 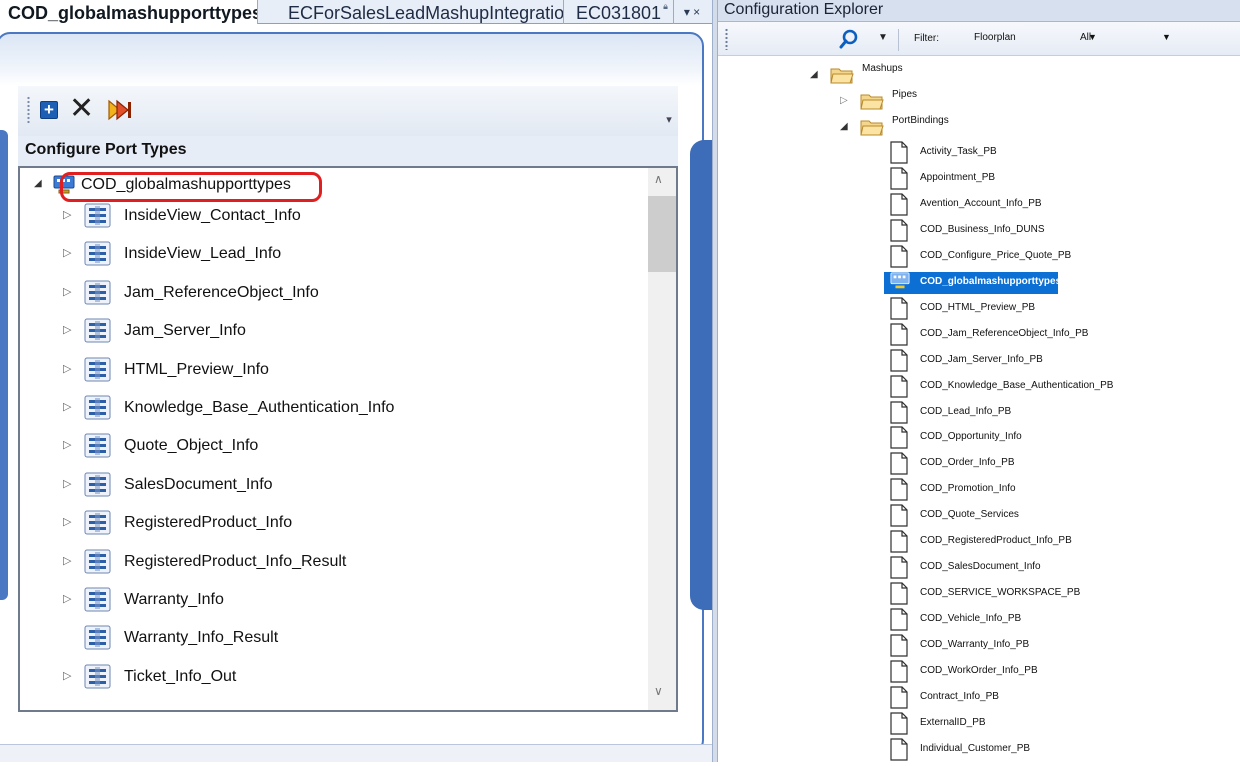 What do you see at coordinates (332, 600) in the screenshot?
I see `tree-item: ▷ Warranty_Info` at bounding box center [332, 600].